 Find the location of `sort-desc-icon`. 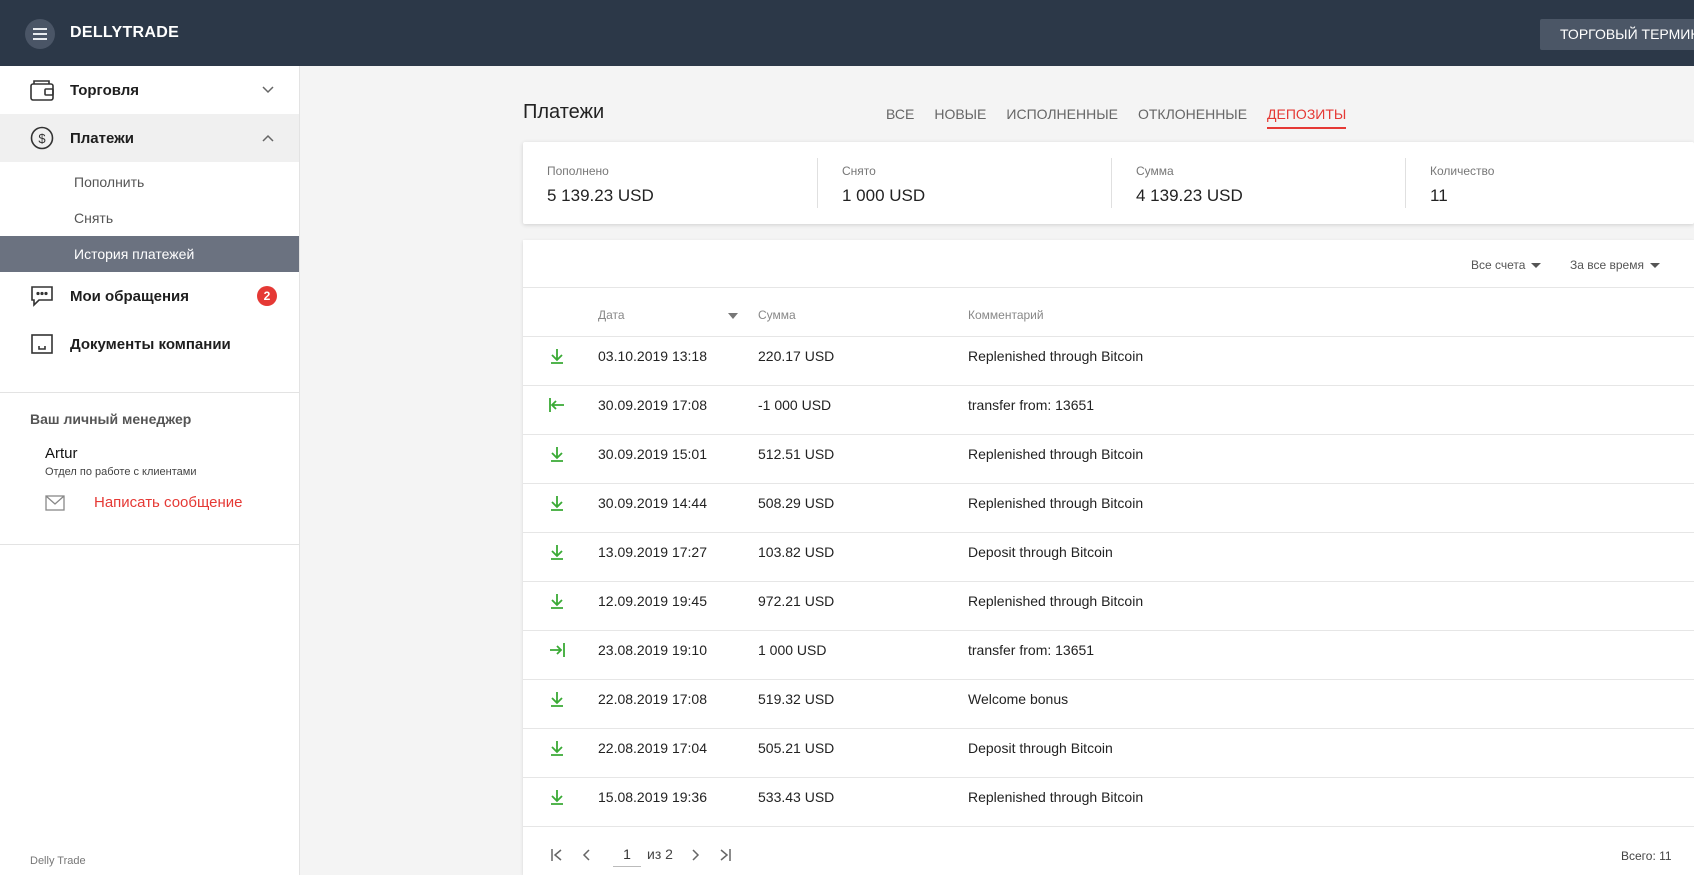

sort-desc-icon is located at coordinates (733, 316).